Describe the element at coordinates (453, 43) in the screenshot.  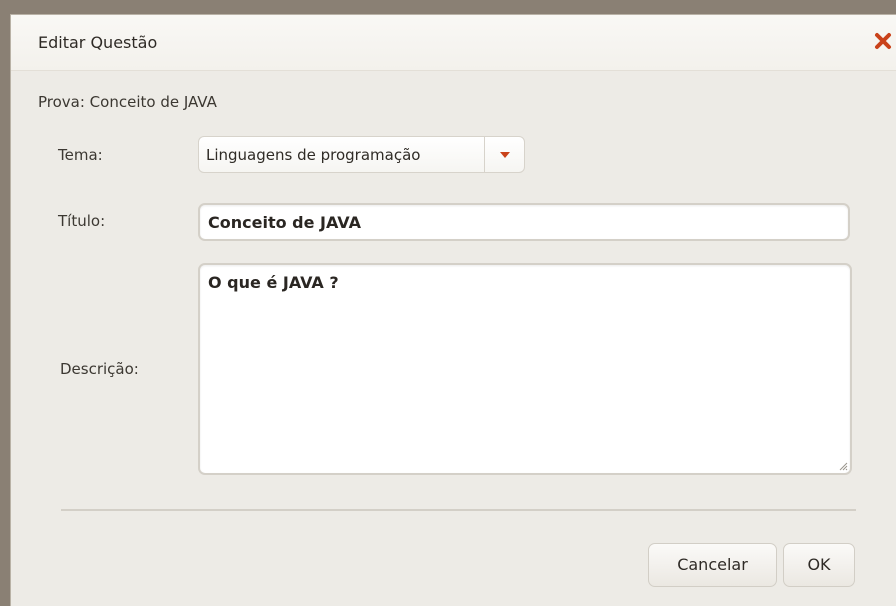
I see `dialog-titlebar: Editar Questão` at that location.